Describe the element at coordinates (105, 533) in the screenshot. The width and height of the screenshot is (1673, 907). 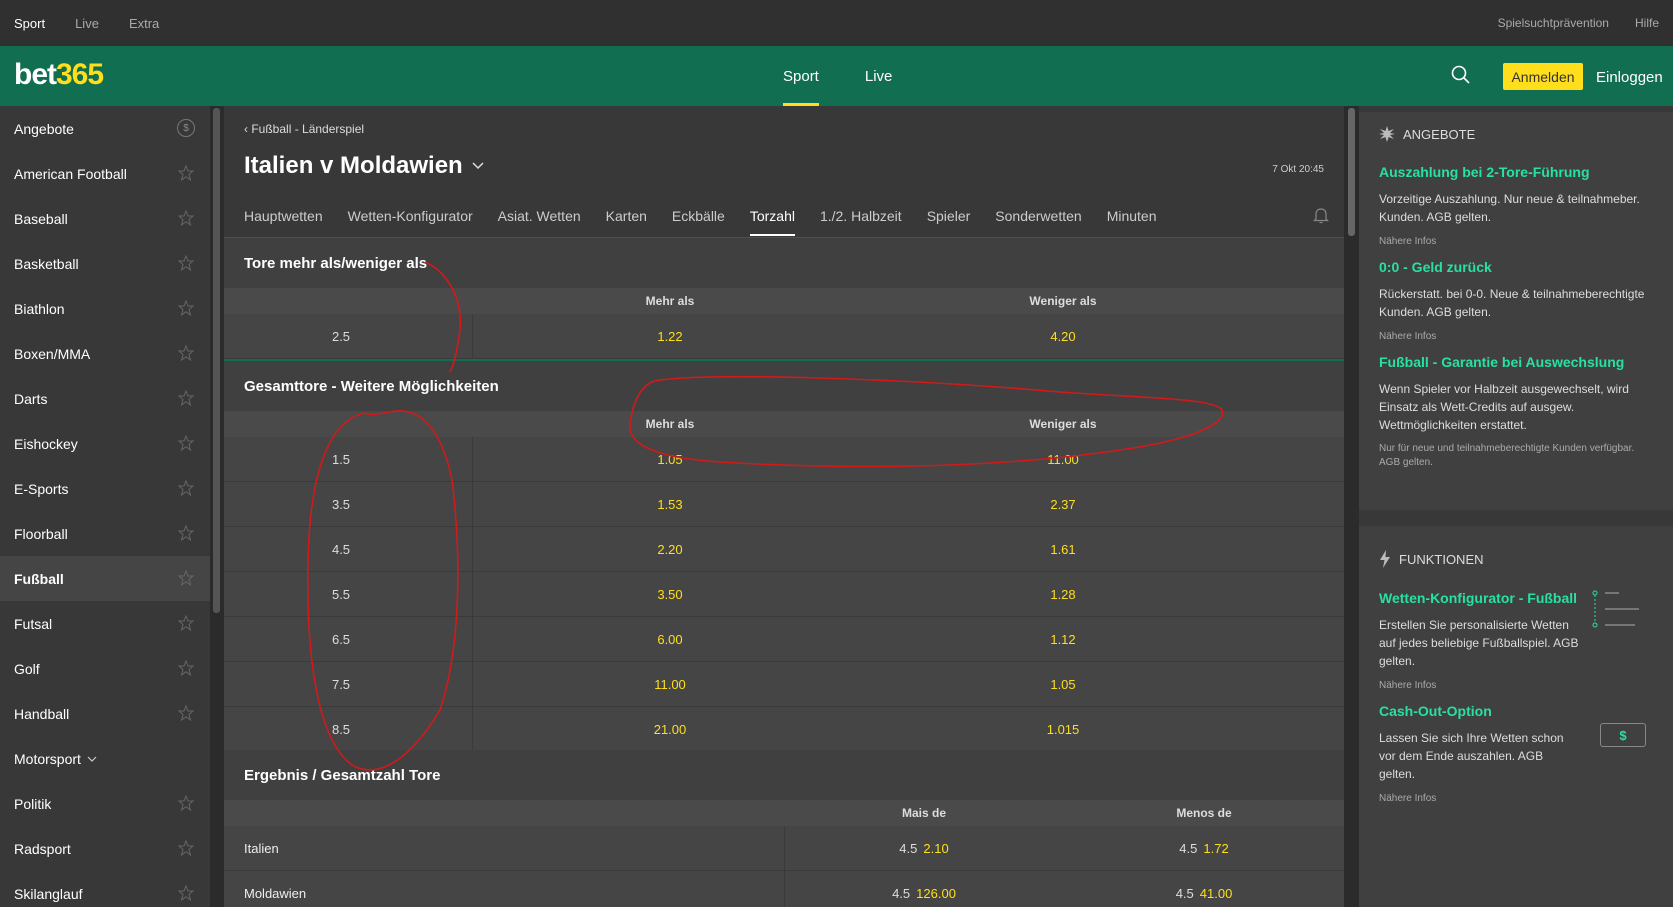
I see `sidebar-item-floorball: Floorball` at that location.